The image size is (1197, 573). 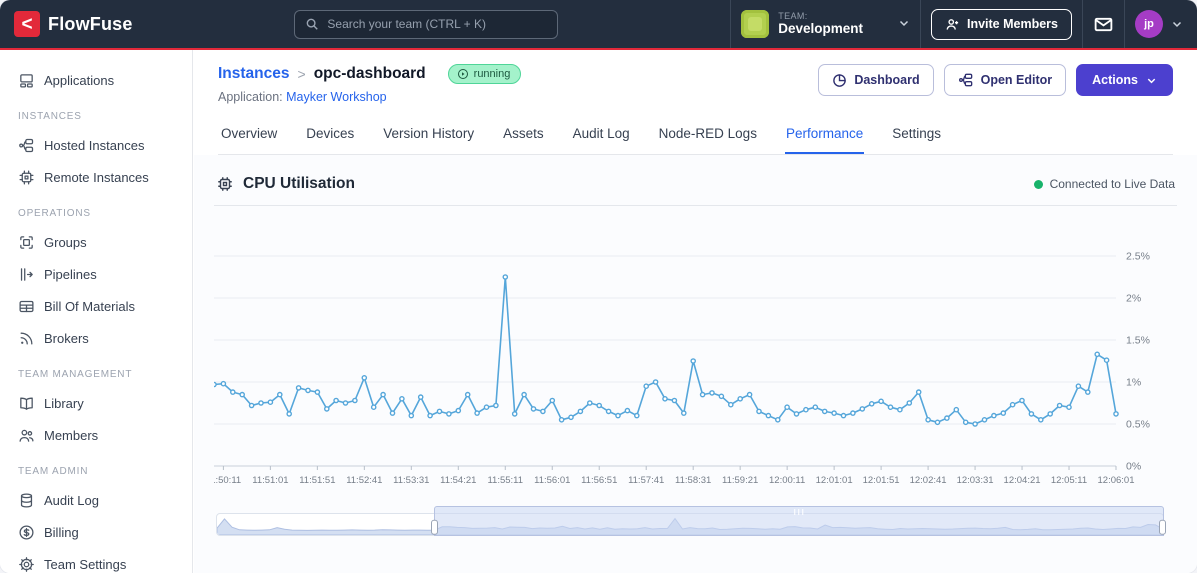 What do you see at coordinates (437, 24) in the screenshot?
I see `search-input` at bounding box center [437, 24].